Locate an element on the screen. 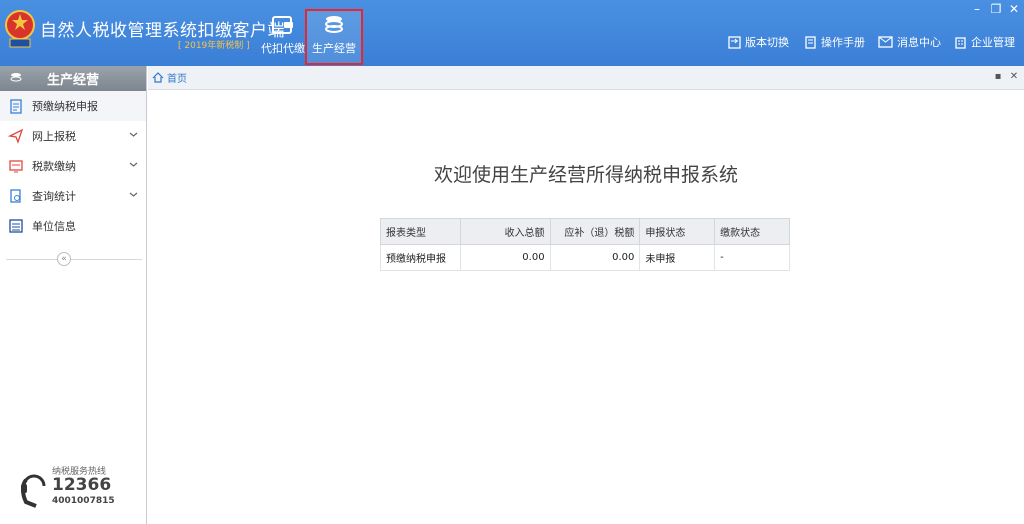 The height and width of the screenshot is (524, 1024). search-doc-icon is located at coordinates (15, 196).